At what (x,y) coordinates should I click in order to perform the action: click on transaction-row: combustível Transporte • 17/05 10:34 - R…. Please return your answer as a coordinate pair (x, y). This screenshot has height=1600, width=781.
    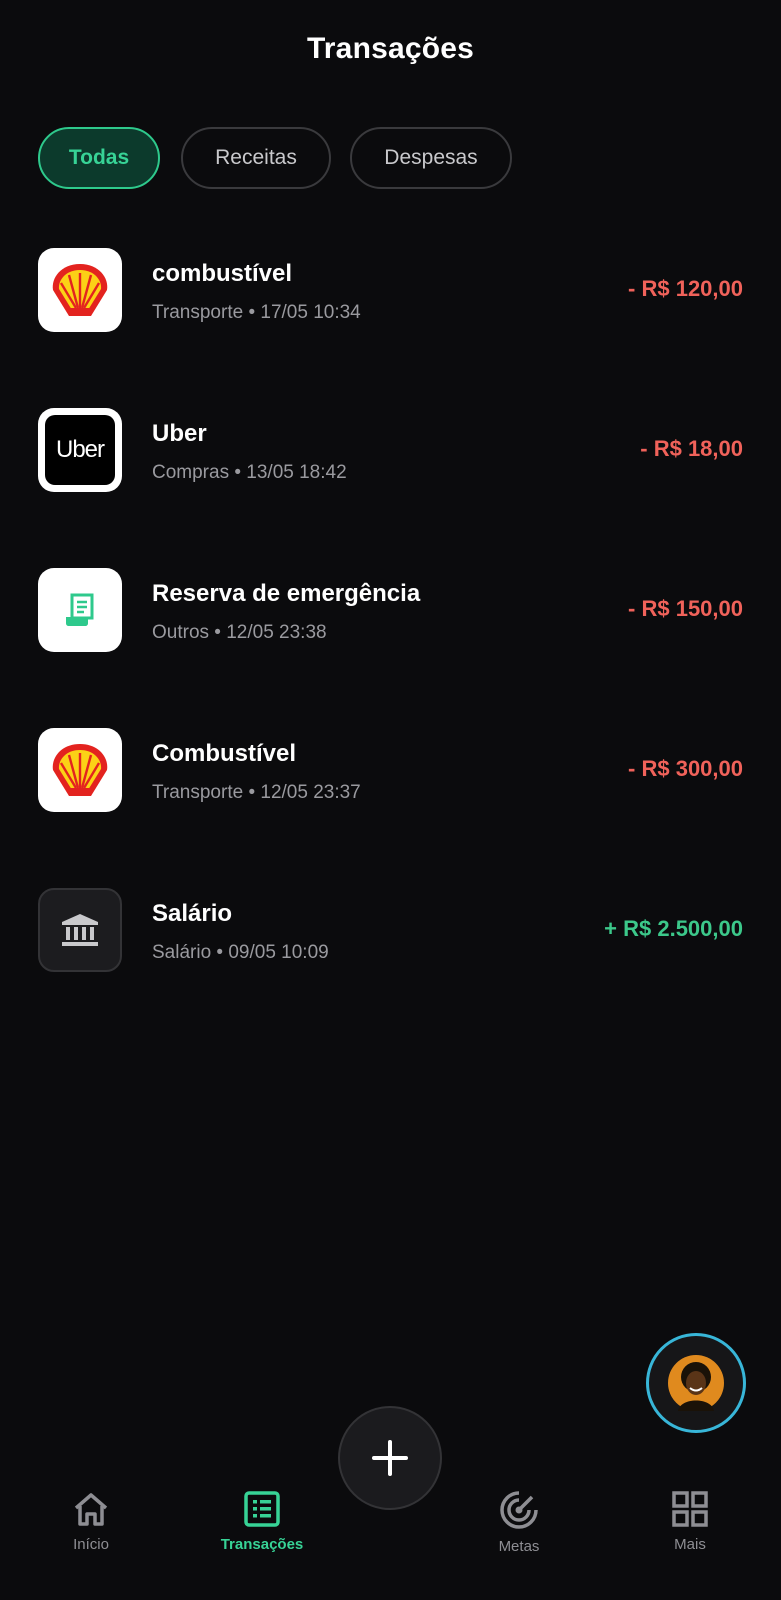
    Looking at the image, I should click on (390, 290).